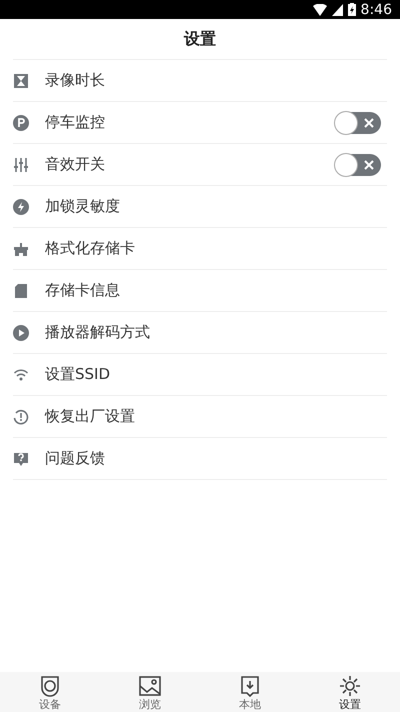  I want to click on row-label: 设置SSID, so click(78, 374).